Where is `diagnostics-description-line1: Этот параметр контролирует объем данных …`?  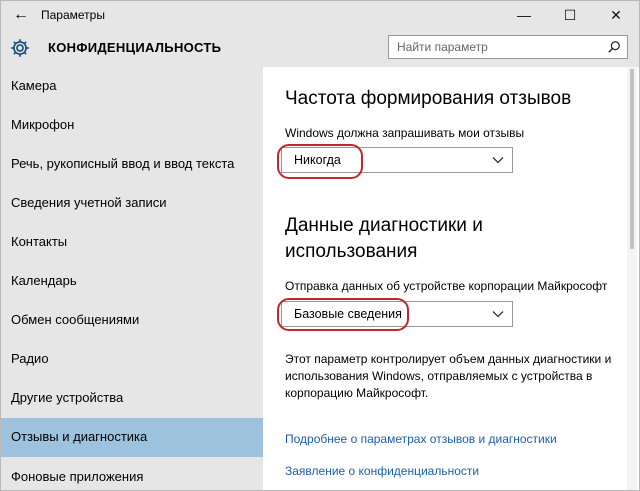
diagnostics-description-line1: Этот параметр контролирует объем данных … is located at coordinates (448, 359).